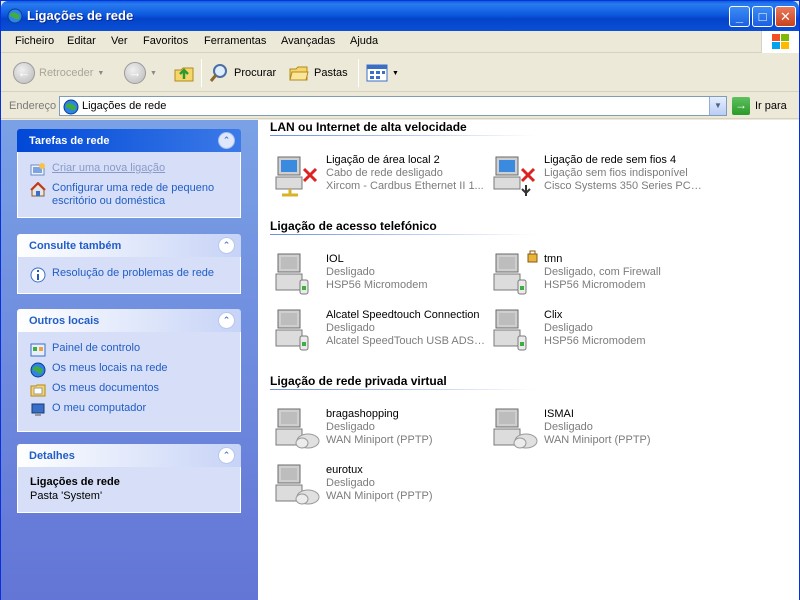 The width and height of the screenshot is (800, 600). I want to click on connection-status: Cabo de rede desligado, so click(384, 173).